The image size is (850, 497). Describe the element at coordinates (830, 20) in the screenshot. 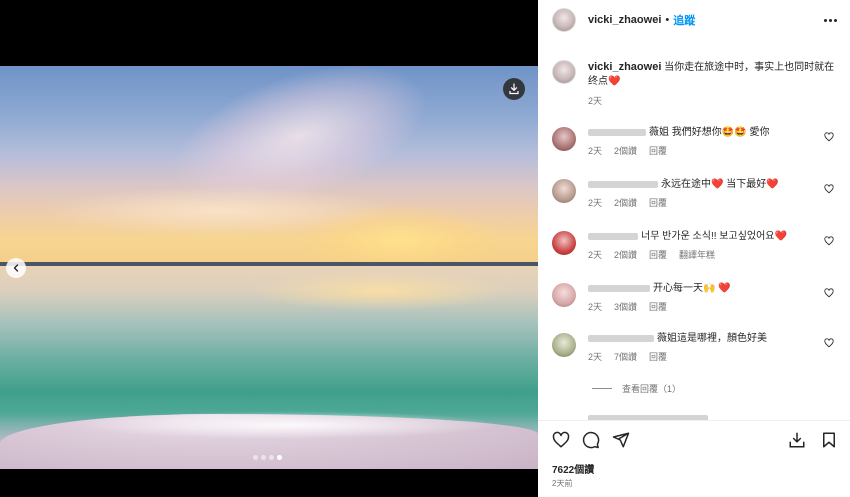

I see `more-options-button` at that location.